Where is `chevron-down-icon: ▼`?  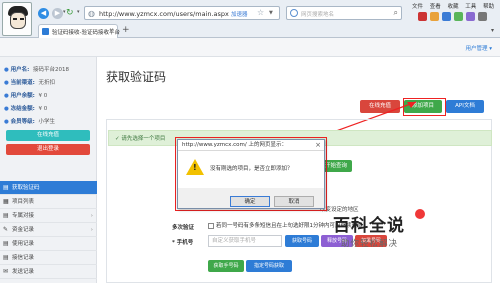 chevron-down-icon: ▼ is located at coordinates (271, 13).